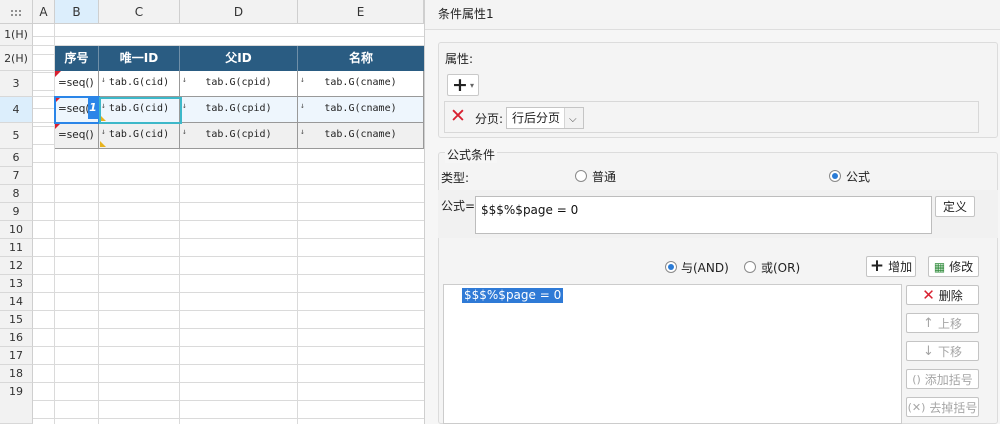 The height and width of the screenshot is (424, 1000). Describe the element at coordinates (16, 374) in the screenshot. I see `row-header: 18` at that location.